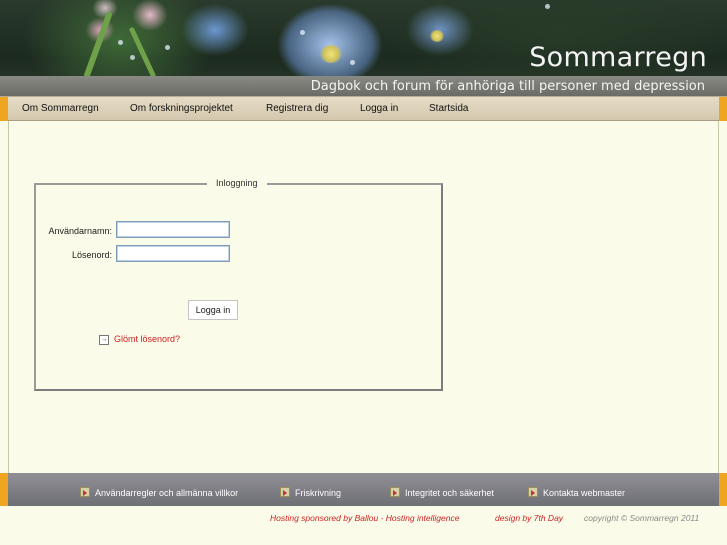  What do you see at coordinates (723, 109) in the screenshot?
I see `nav-accent-right` at bounding box center [723, 109].